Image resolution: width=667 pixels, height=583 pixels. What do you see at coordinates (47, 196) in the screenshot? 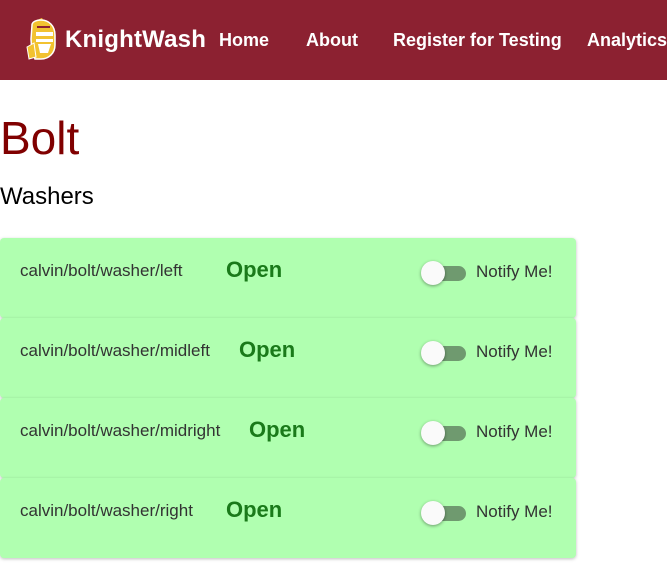
I see `section-title: Washers` at bounding box center [47, 196].